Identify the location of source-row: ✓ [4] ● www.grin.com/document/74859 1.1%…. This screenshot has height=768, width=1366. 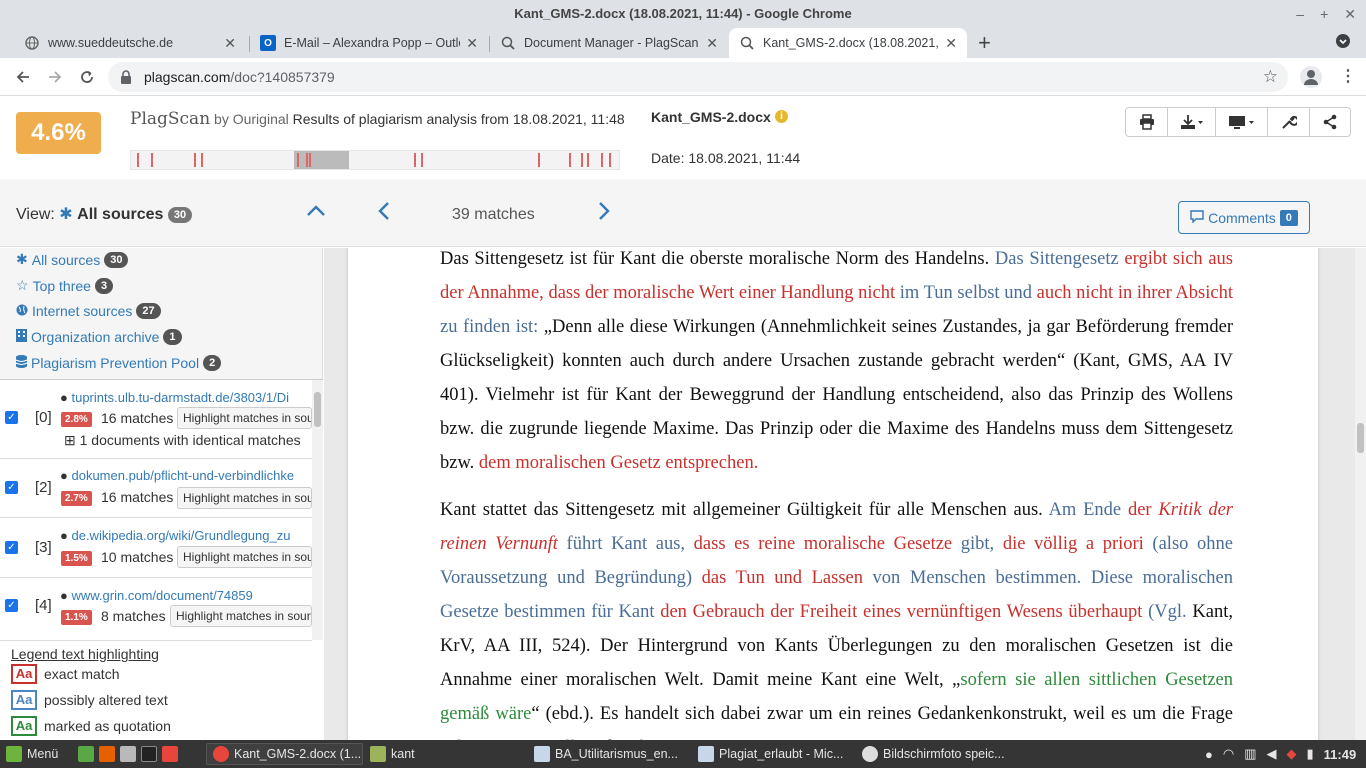
(156, 610).